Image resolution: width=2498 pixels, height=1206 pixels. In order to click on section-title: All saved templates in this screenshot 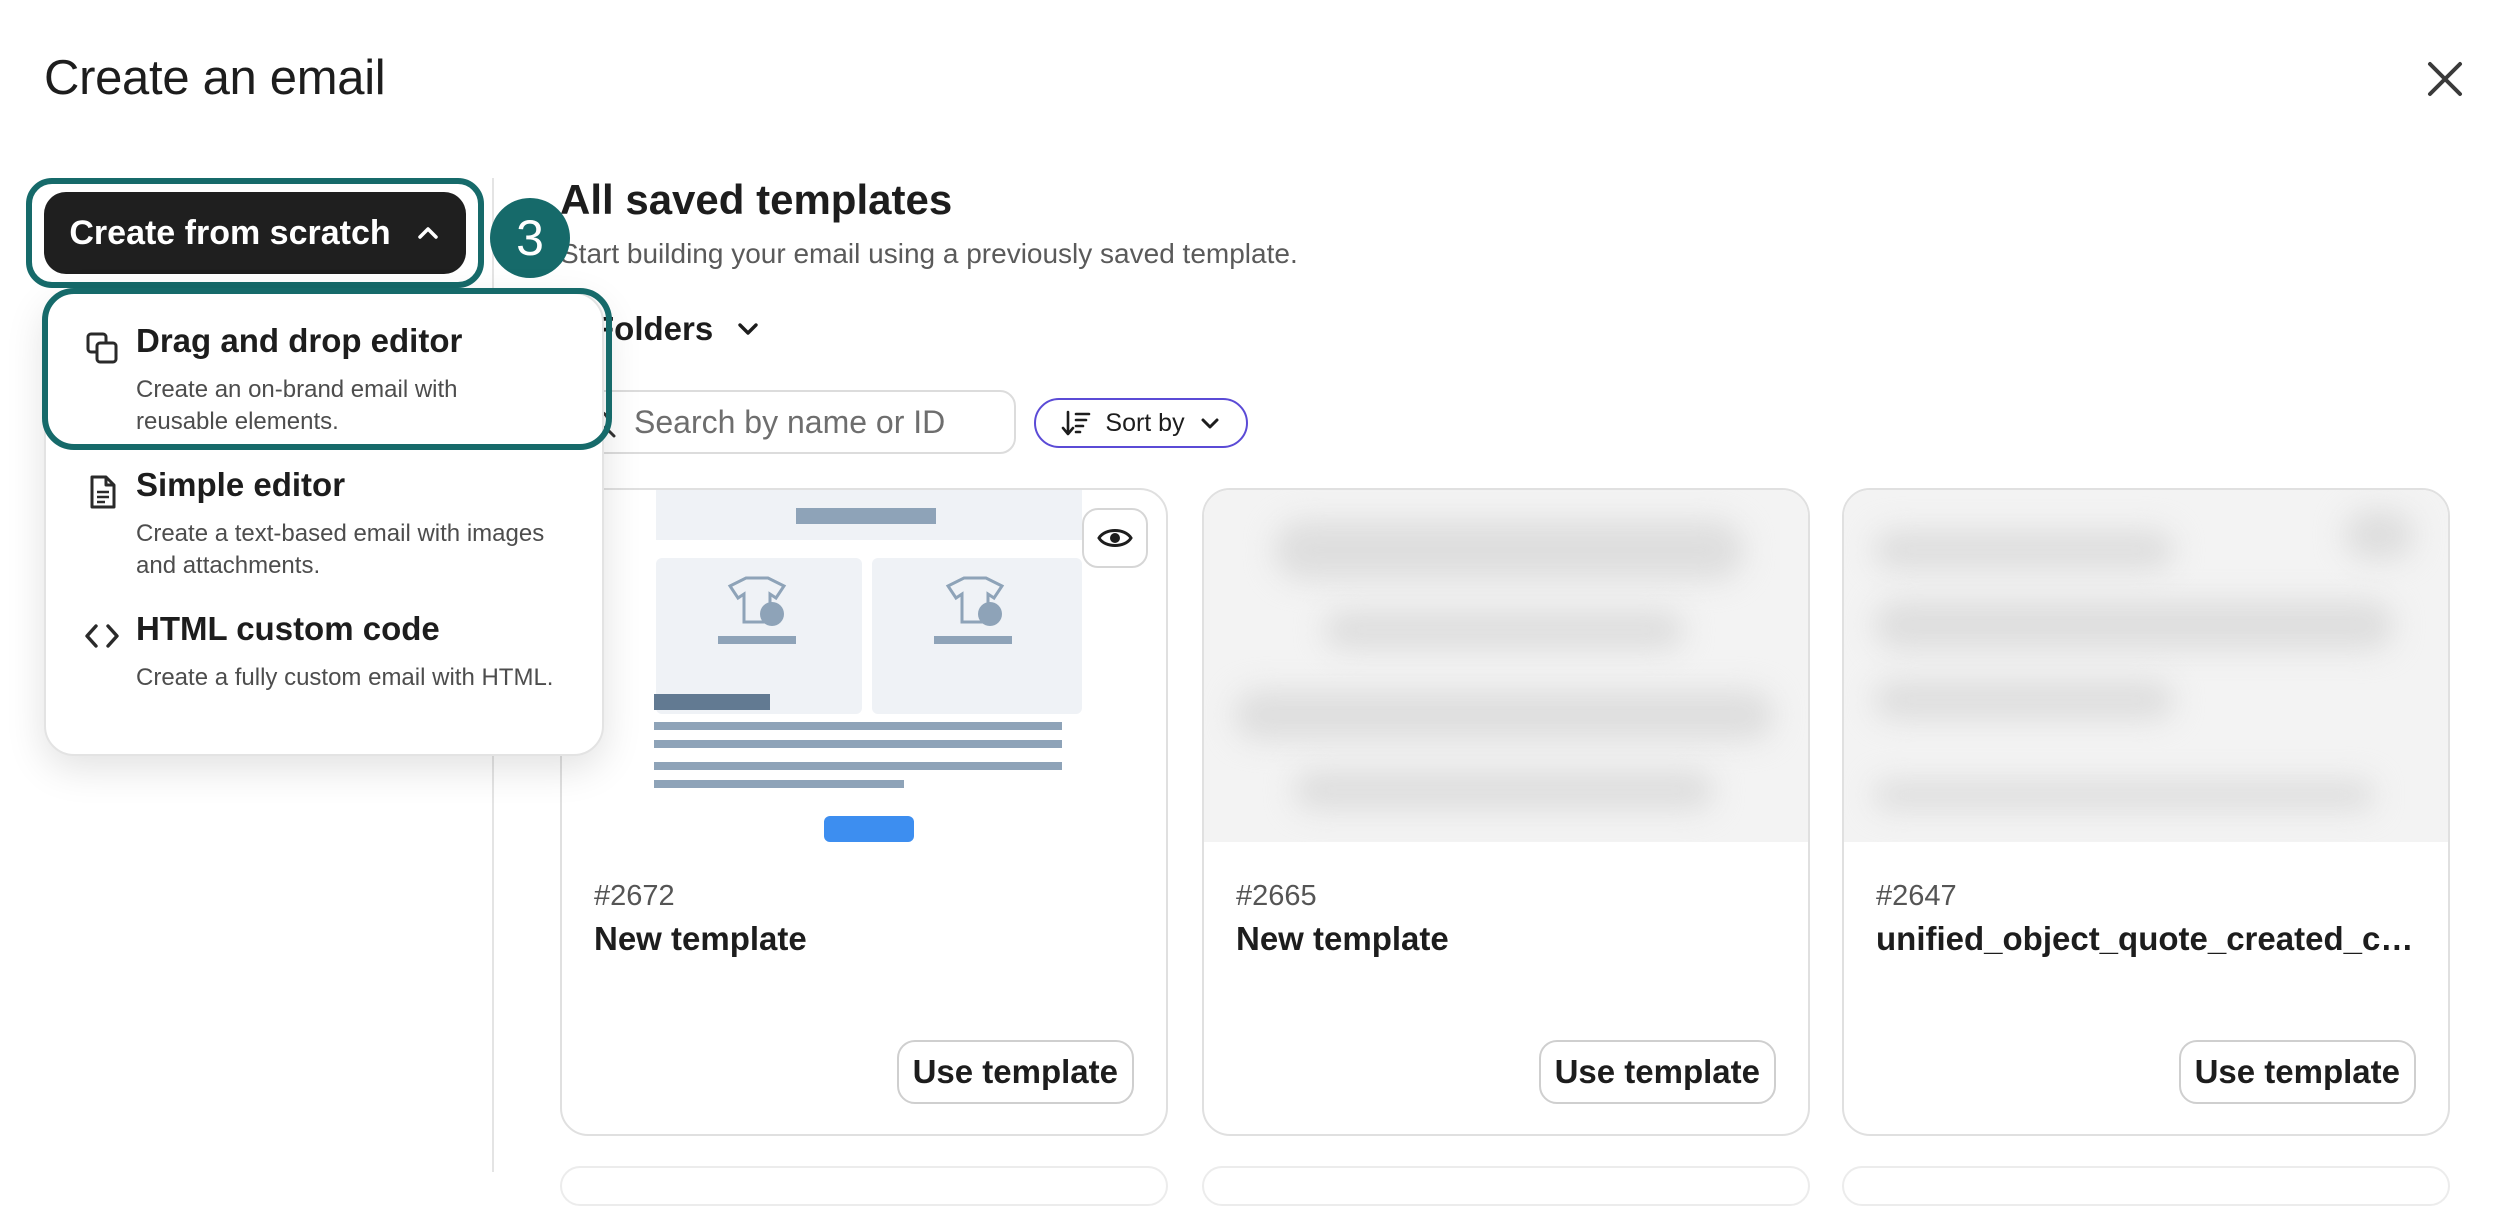, I will do `click(756, 199)`.